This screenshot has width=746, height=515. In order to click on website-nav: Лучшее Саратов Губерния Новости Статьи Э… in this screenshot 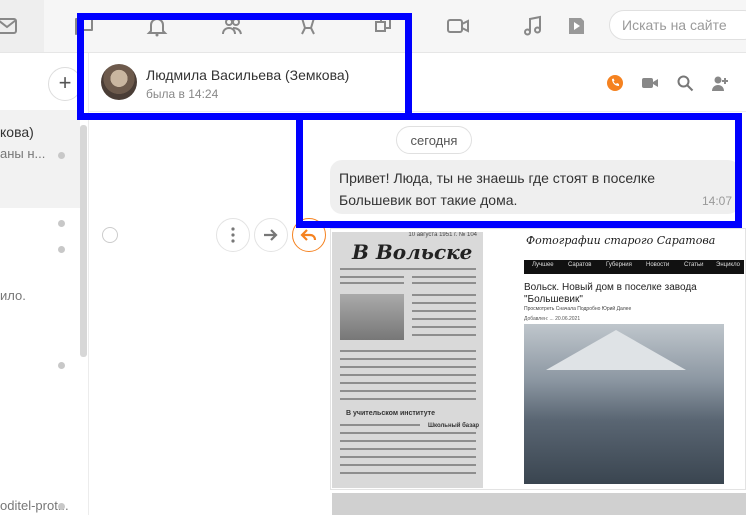, I will do `click(634, 267)`.